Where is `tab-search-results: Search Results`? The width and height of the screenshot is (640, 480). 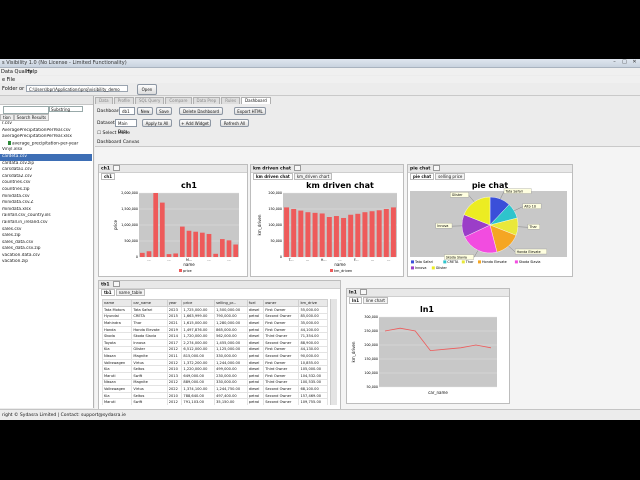 tab-search-results: Search Results is located at coordinates (31, 117).